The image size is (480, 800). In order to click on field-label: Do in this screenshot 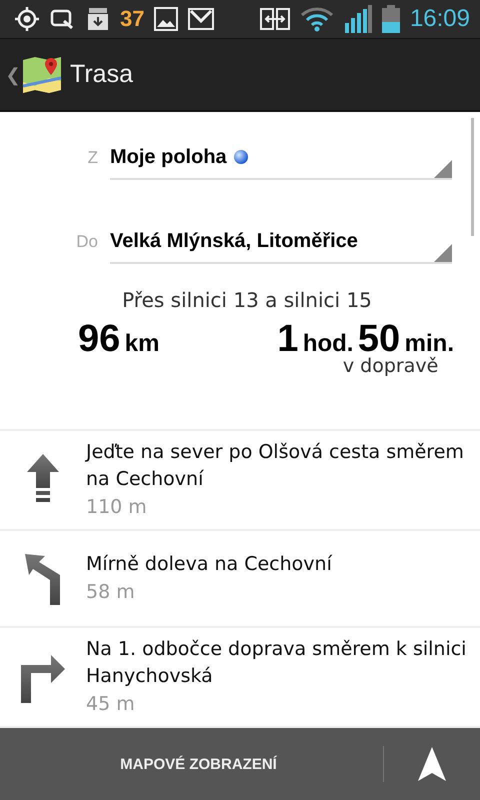, I will do `click(87, 242)`.